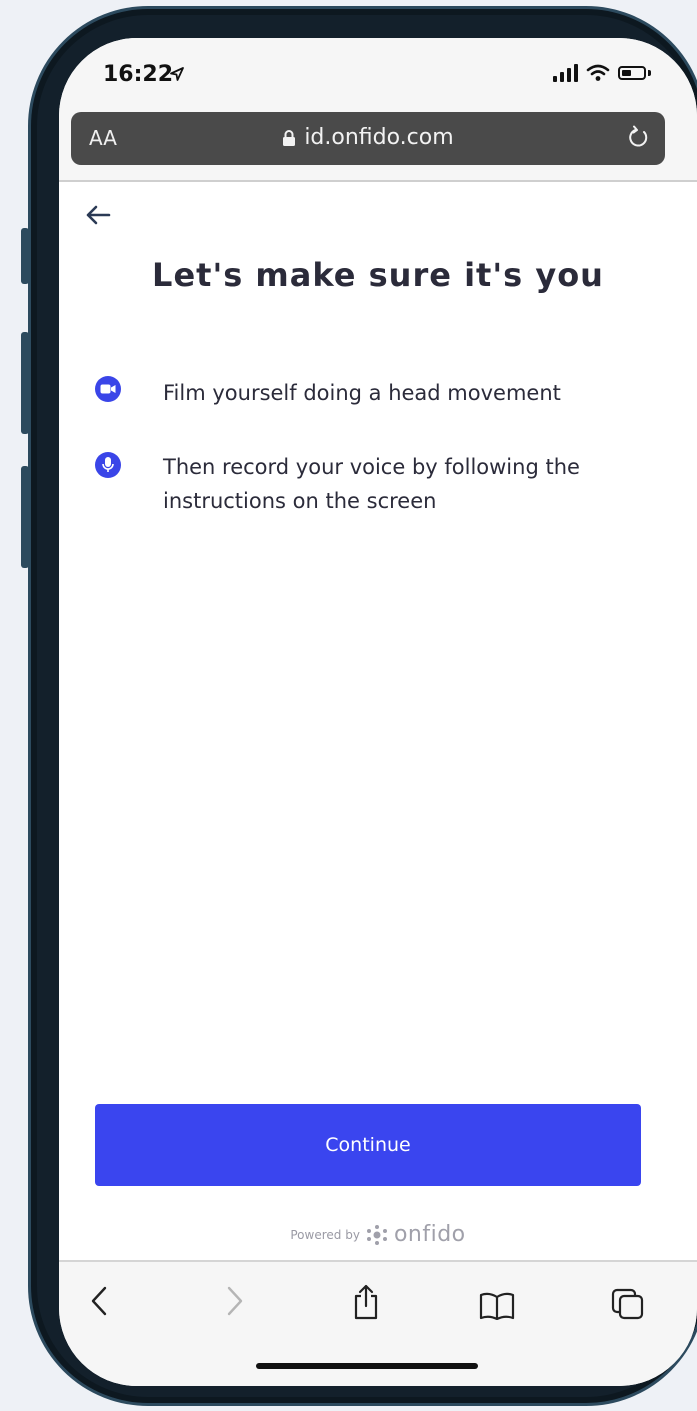 This screenshot has width=697, height=1411. Describe the element at coordinates (632, 73) in the screenshot. I see `battery-icon` at that location.